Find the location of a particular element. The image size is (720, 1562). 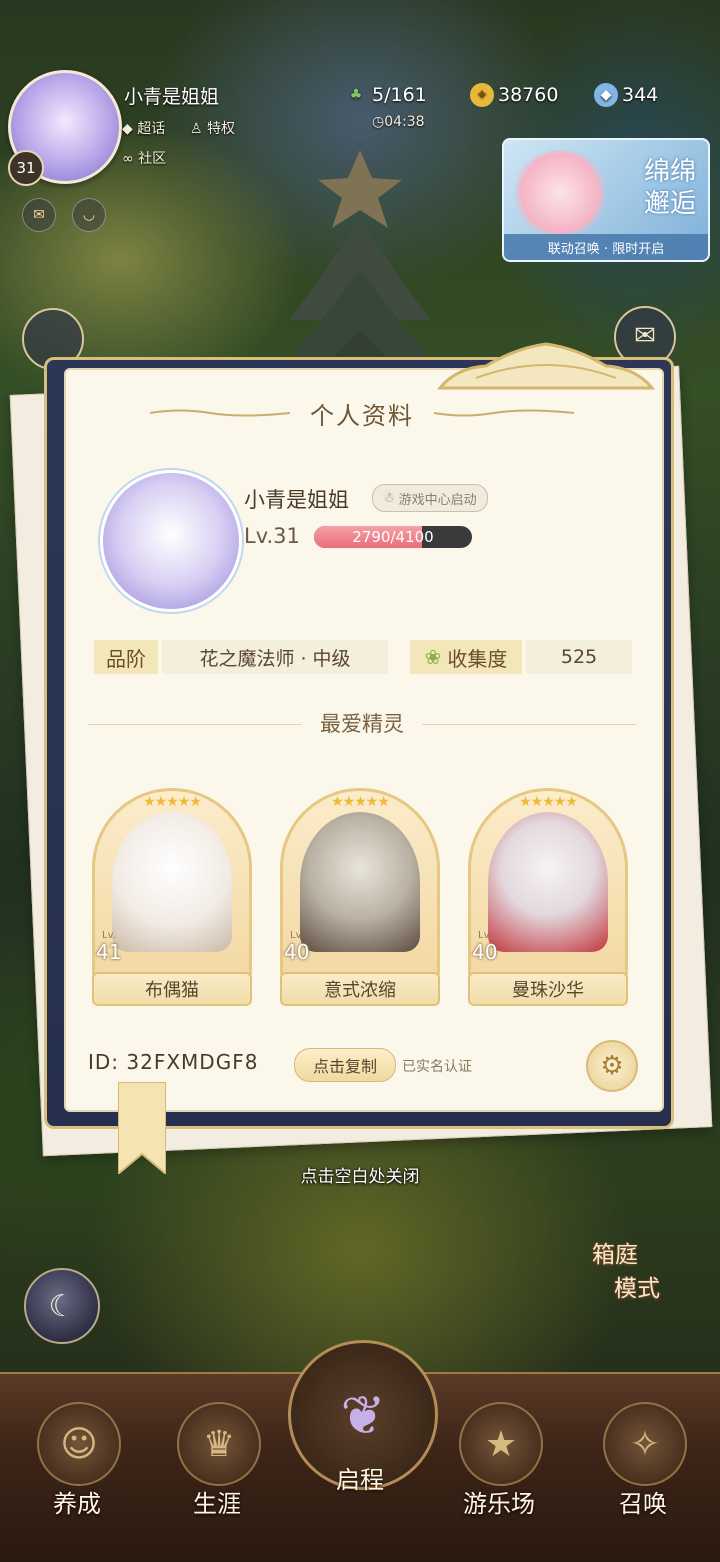

medal-icon: ♙ is located at coordinates (196, 129).